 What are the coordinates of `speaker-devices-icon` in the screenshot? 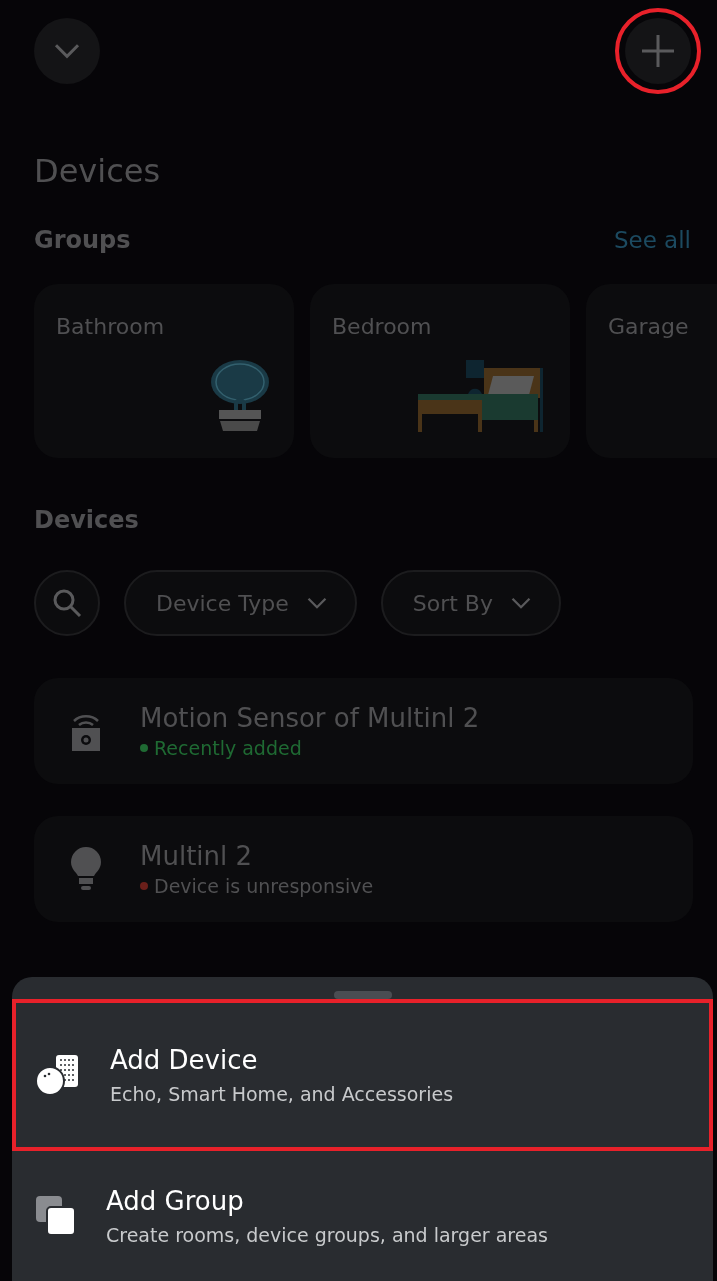 It's located at (58, 1075).